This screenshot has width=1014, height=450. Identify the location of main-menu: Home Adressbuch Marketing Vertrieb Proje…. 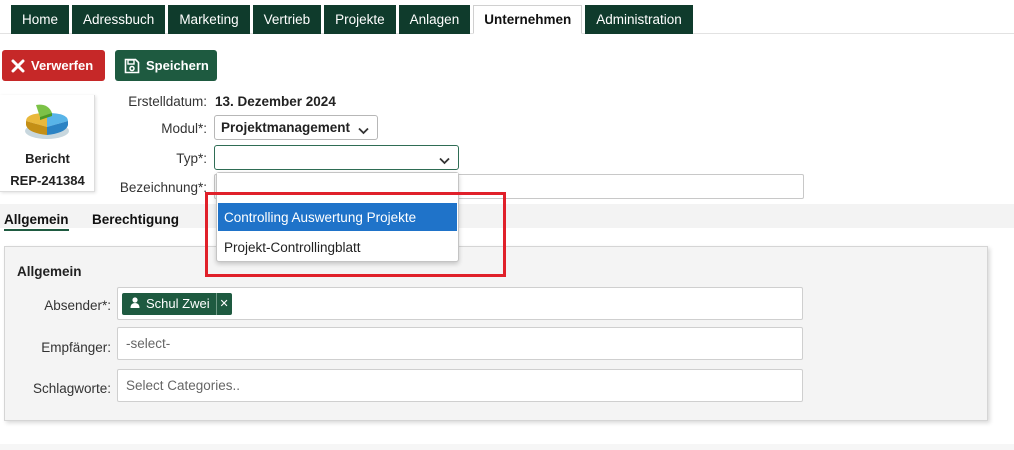
(352, 19).